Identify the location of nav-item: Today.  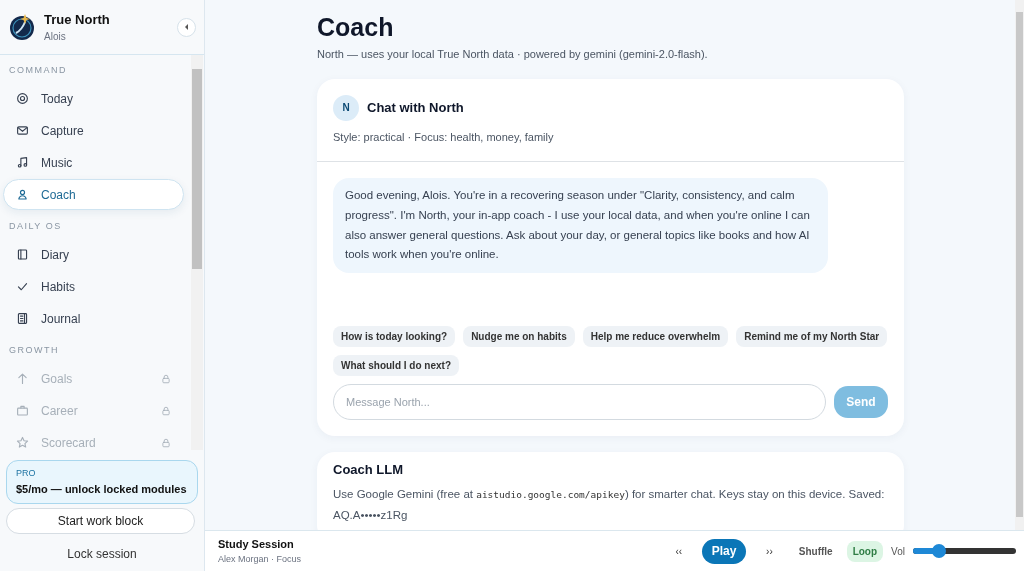
(93, 98).